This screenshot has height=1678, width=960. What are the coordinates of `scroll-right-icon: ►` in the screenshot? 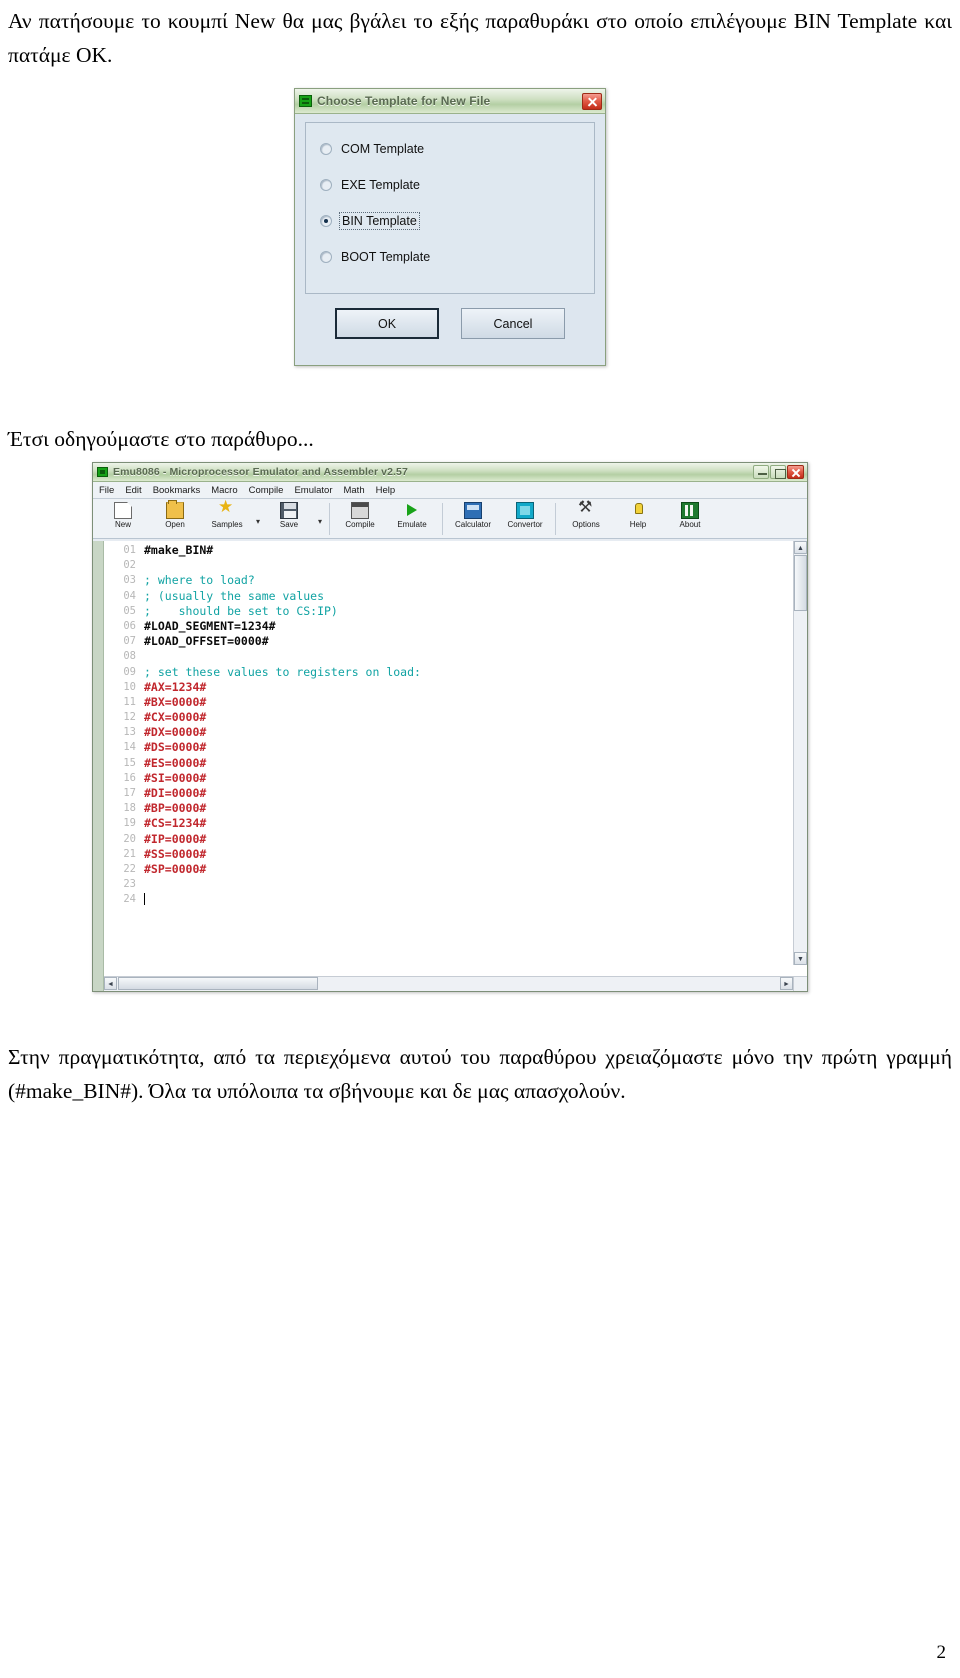 It's located at (786, 983).